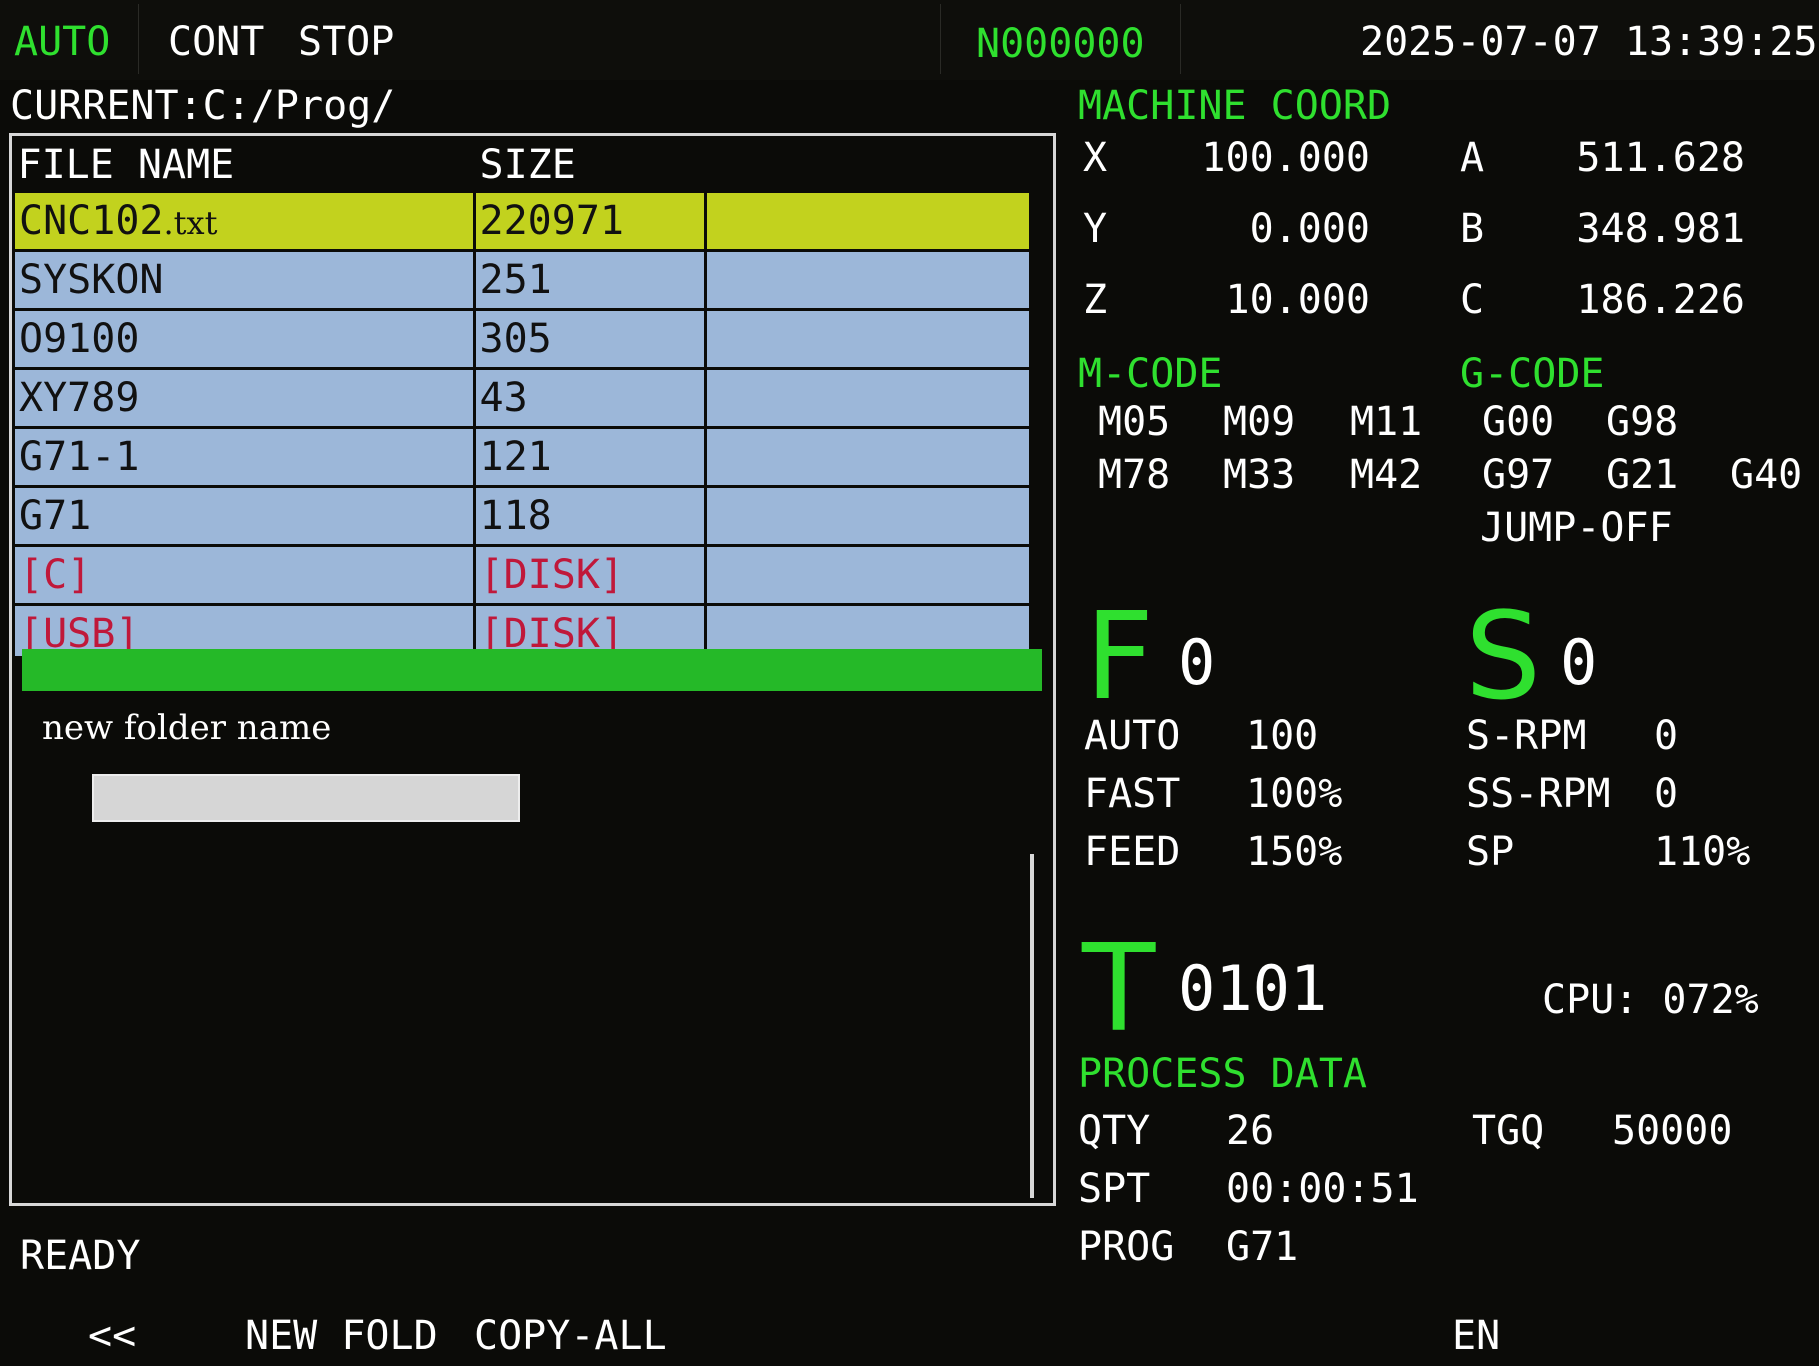 The height and width of the screenshot is (1366, 1819). Describe the element at coordinates (589, 222) in the screenshot. I see `file-size-cell: 220971` at that location.